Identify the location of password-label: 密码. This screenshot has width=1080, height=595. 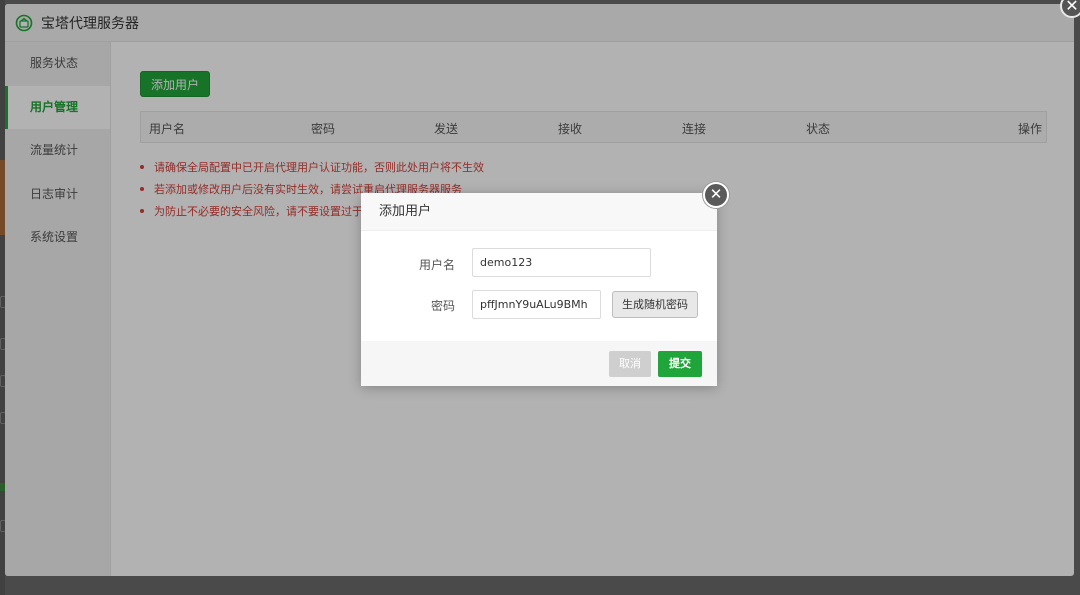
(442, 306).